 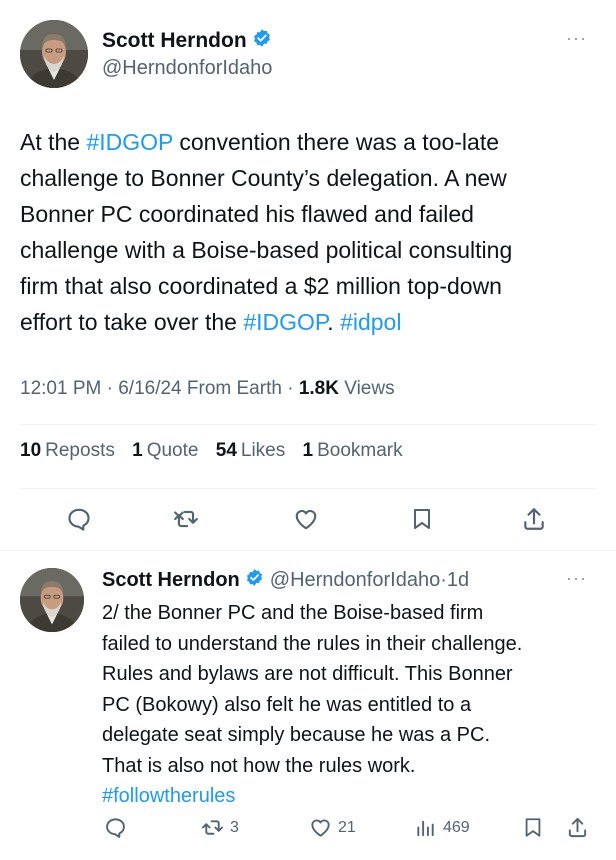 What do you see at coordinates (353, 450) in the screenshot?
I see `bookmarks-stat: 1 Bookmark` at bounding box center [353, 450].